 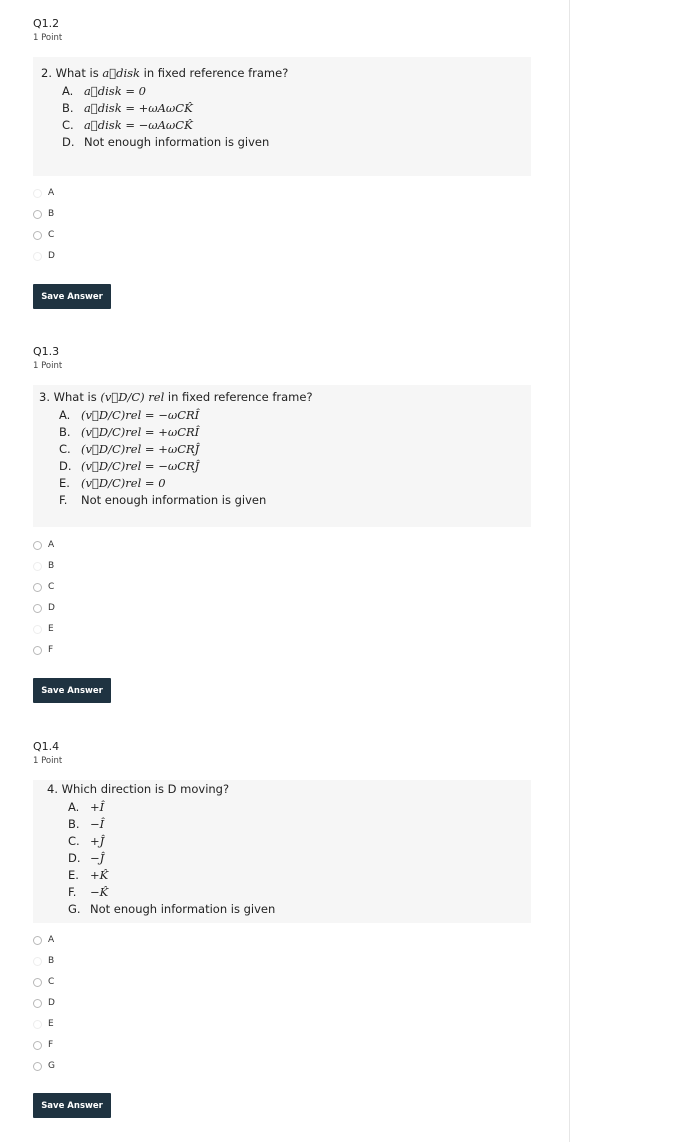 What do you see at coordinates (129, 466) in the screenshot?
I see `option-item: D. (v⃗D/C)rel = −ωCRĴ` at bounding box center [129, 466].